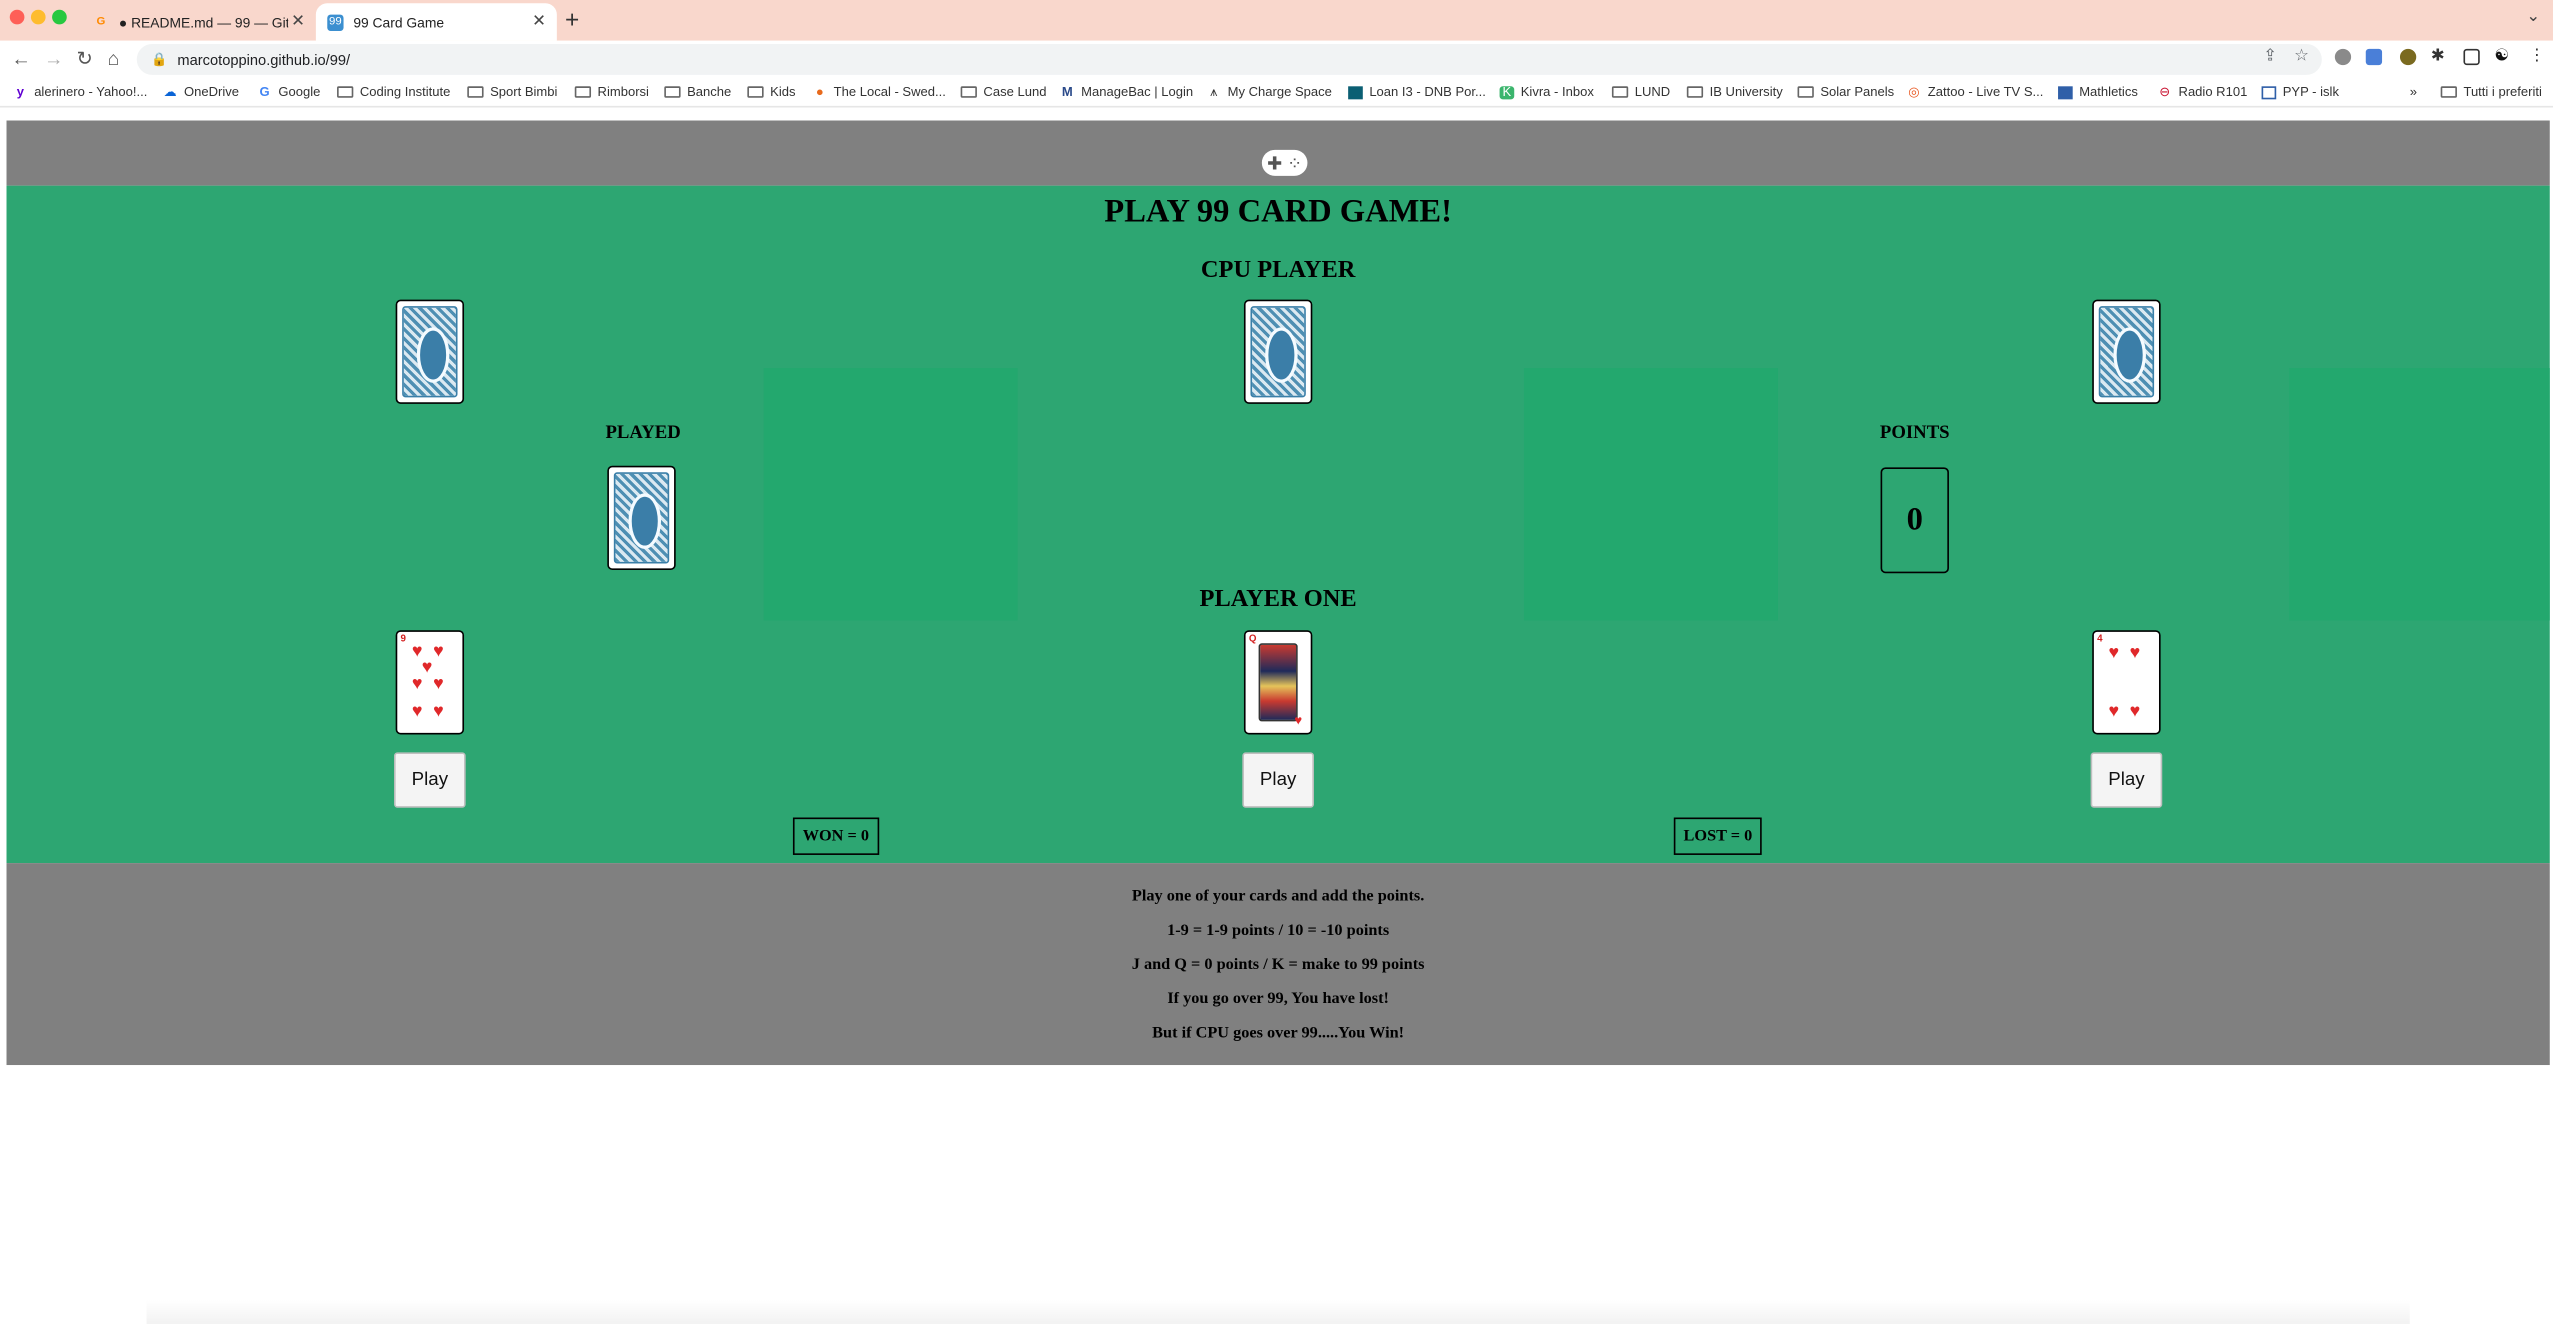 Image resolution: width=2553 pixels, height=1324 pixels. Describe the element at coordinates (85, 58) in the screenshot. I see `reload-icon: ↻` at that location.